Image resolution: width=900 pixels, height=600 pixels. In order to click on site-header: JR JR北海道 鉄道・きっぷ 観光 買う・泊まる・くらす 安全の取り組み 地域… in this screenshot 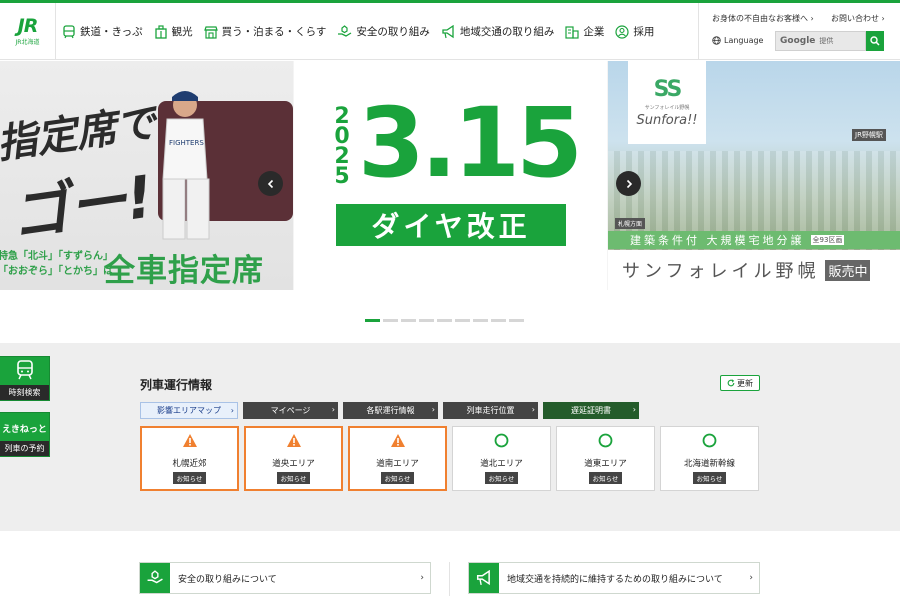, I will do `click(450, 31)`.